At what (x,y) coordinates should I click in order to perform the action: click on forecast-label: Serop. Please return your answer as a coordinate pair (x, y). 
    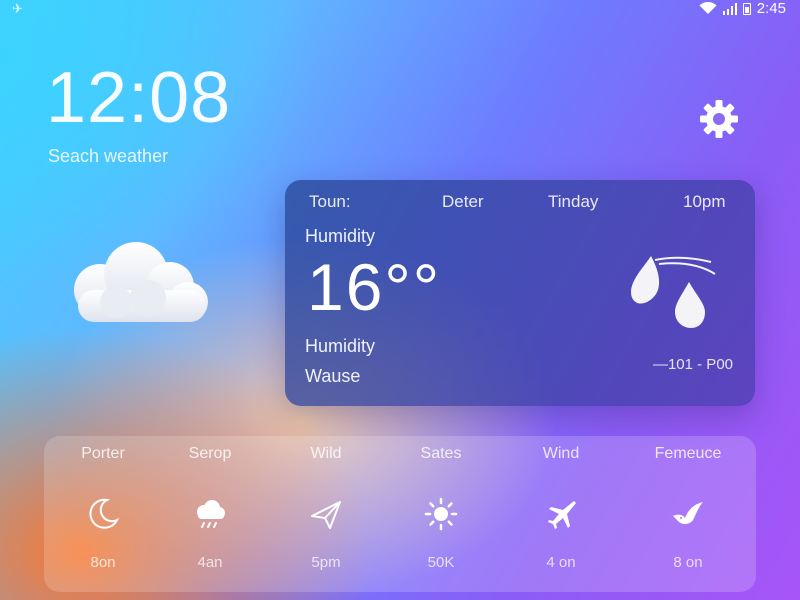
    Looking at the image, I should click on (210, 453).